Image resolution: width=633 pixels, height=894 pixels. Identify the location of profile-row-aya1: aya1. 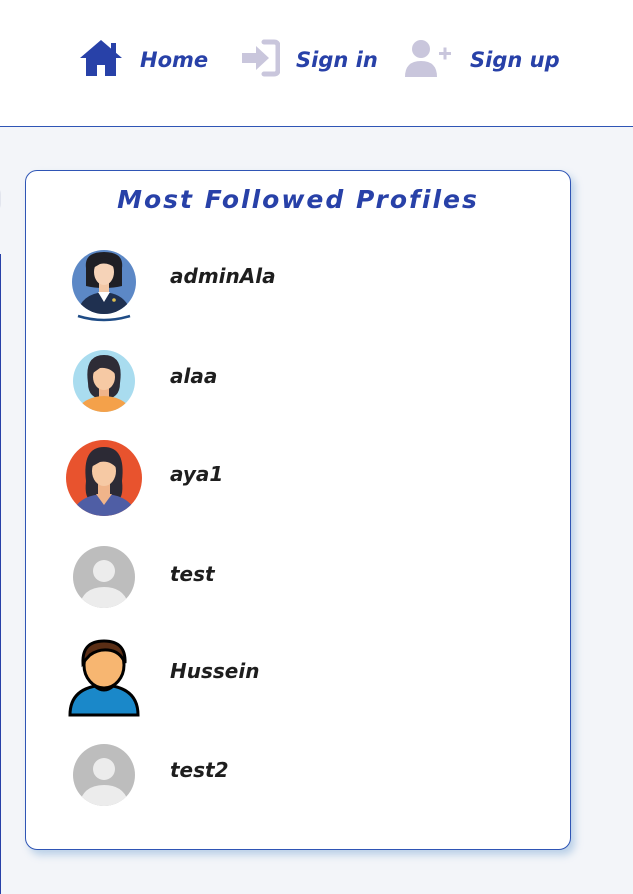
(294, 479).